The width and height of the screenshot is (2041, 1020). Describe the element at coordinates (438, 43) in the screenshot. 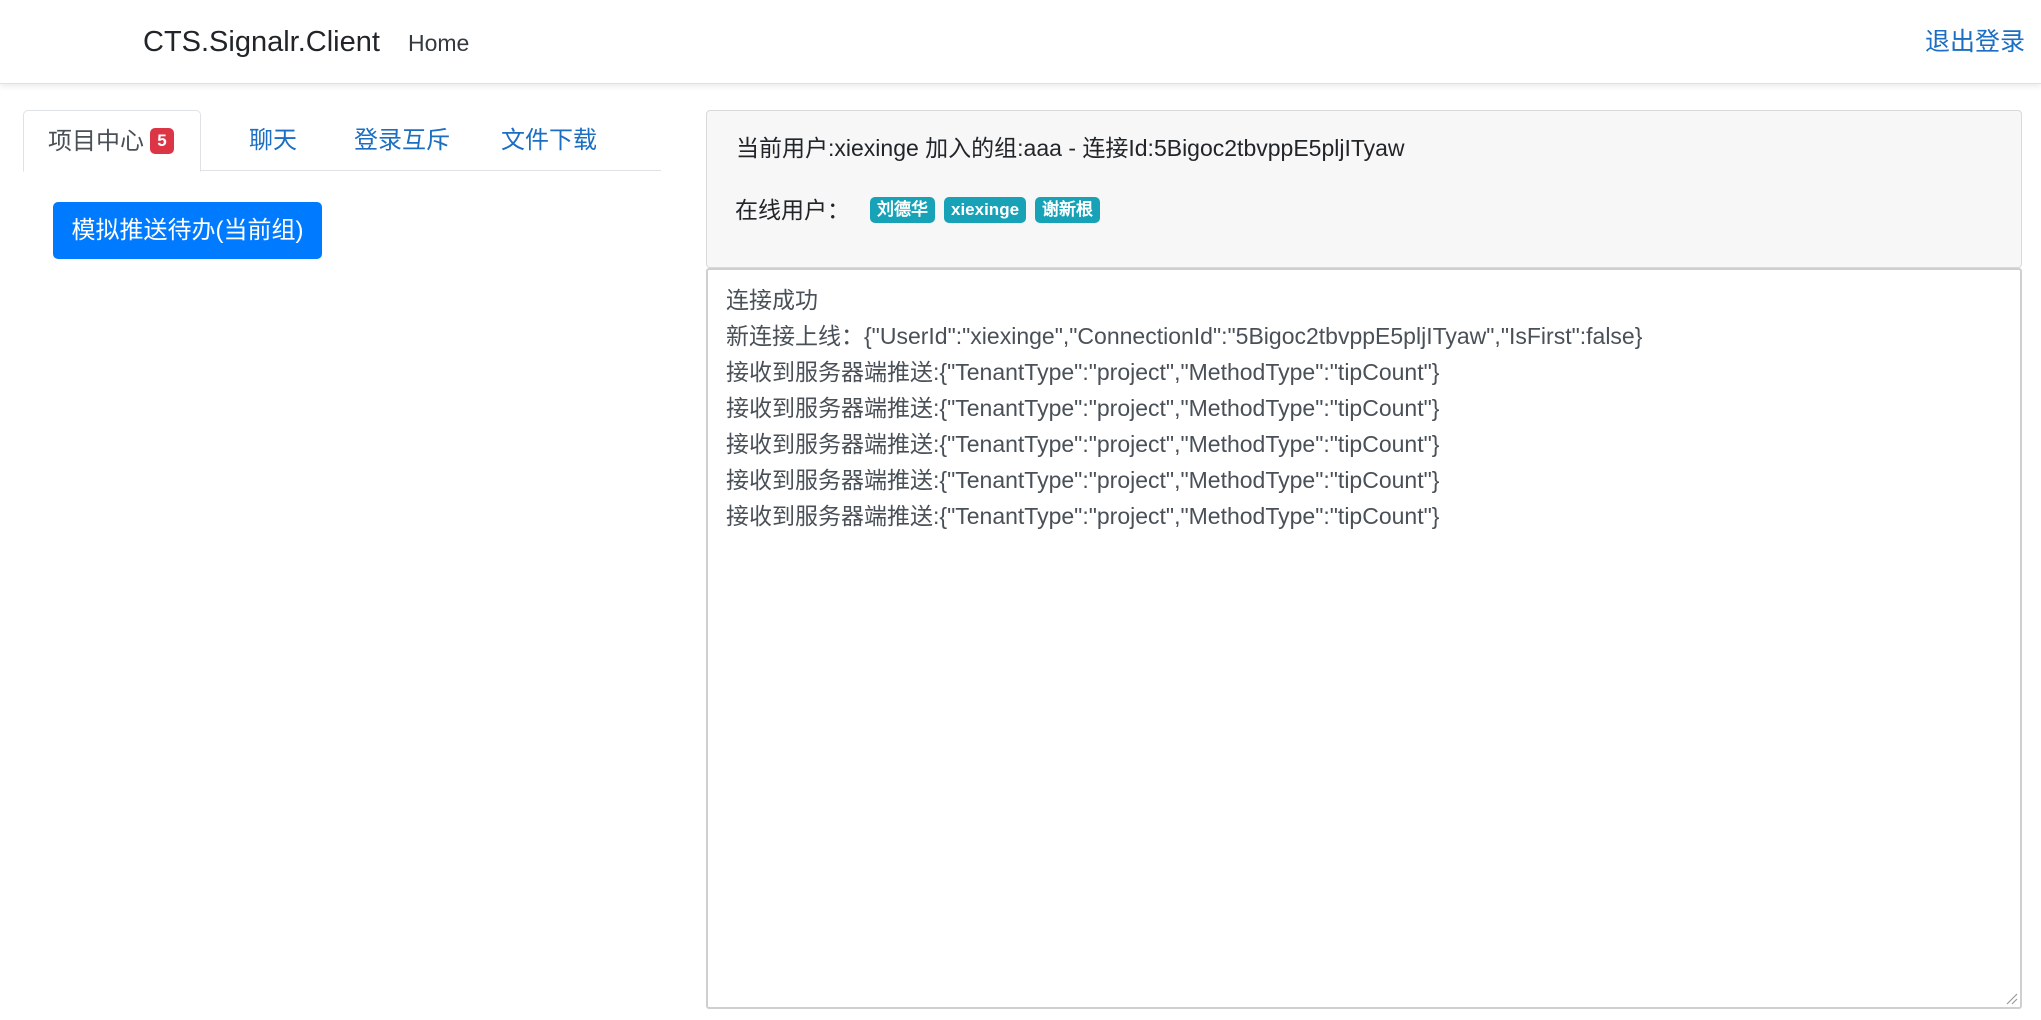

I see `nav-home-link: Home` at that location.